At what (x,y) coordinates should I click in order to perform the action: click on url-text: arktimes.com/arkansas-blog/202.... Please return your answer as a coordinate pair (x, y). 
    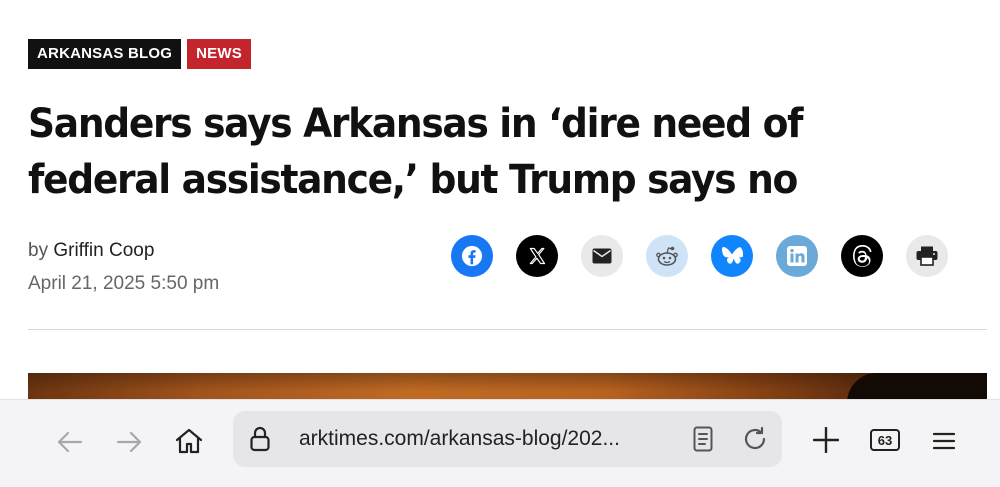
    Looking at the image, I should click on (459, 439).